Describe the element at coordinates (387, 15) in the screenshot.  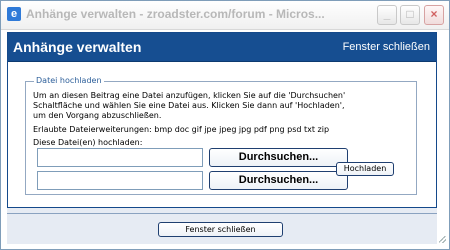
I see `minimize-icon: _` at that location.